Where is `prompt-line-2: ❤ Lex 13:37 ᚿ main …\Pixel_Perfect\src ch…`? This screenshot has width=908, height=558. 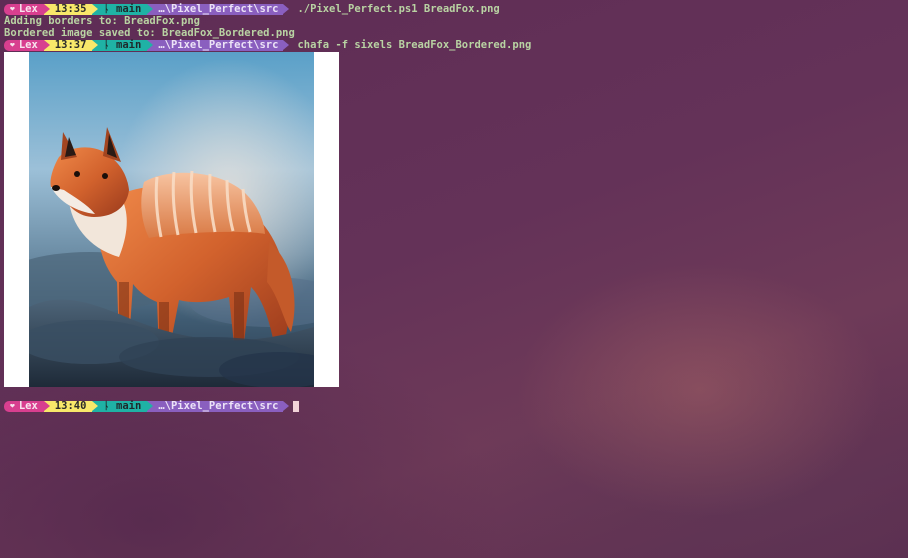
prompt-line-2: ❤ Lex 13:37 ᚿ main …\Pixel_Perfect\src ch… is located at coordinates (267, 45).